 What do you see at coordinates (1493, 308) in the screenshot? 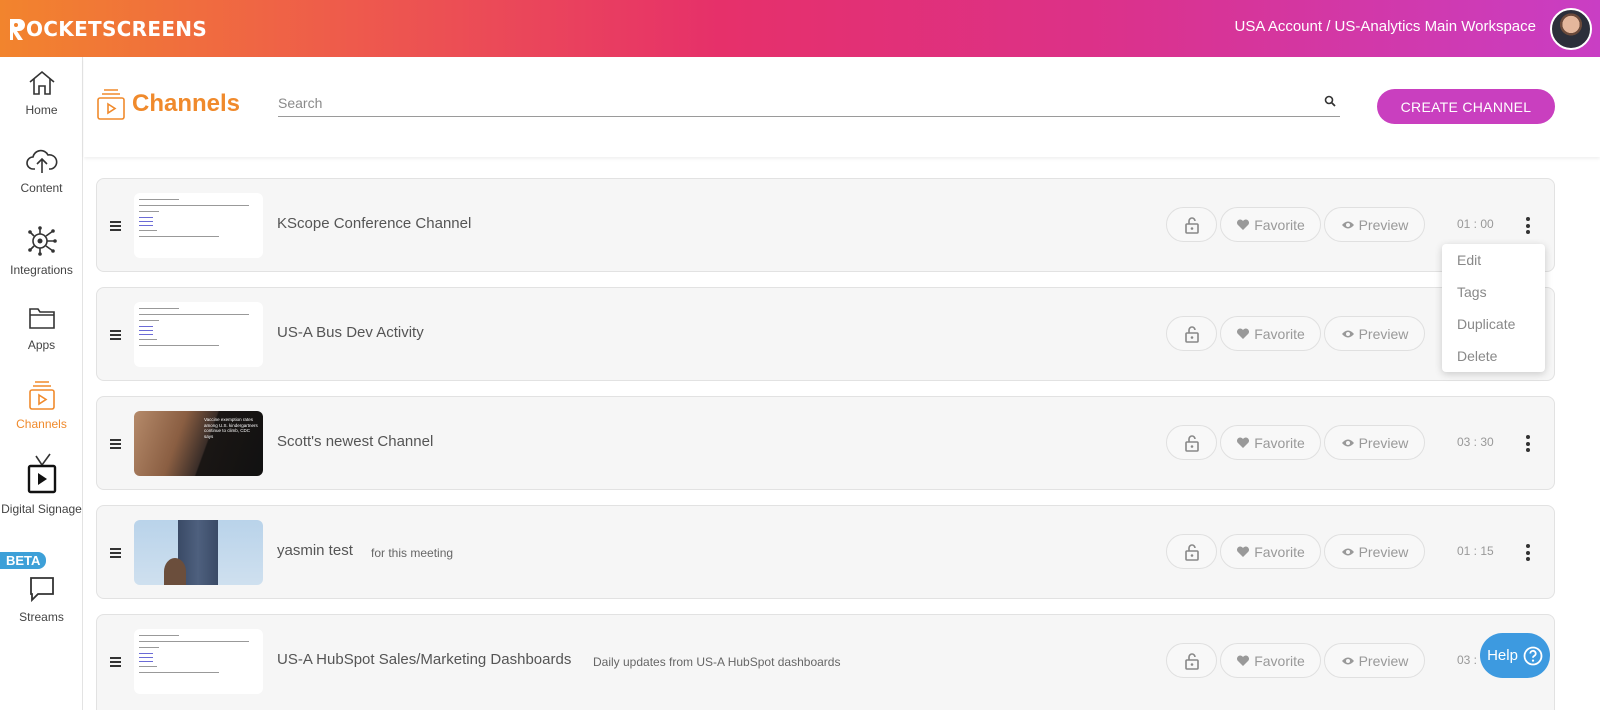
I see `channel-context-menu: Edit Tags Duplicate Delete` at bounding box center [1493, 308].